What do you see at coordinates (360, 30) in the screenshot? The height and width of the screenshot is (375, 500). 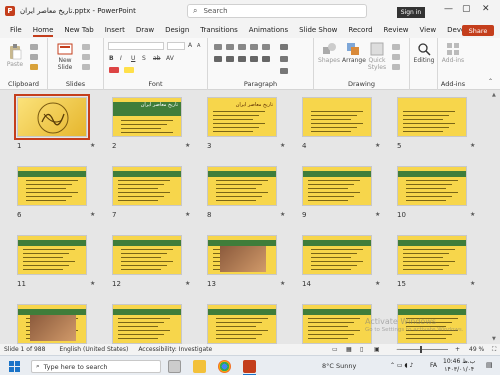 I see `menu-record: Record` at bounding box center [360, 30].